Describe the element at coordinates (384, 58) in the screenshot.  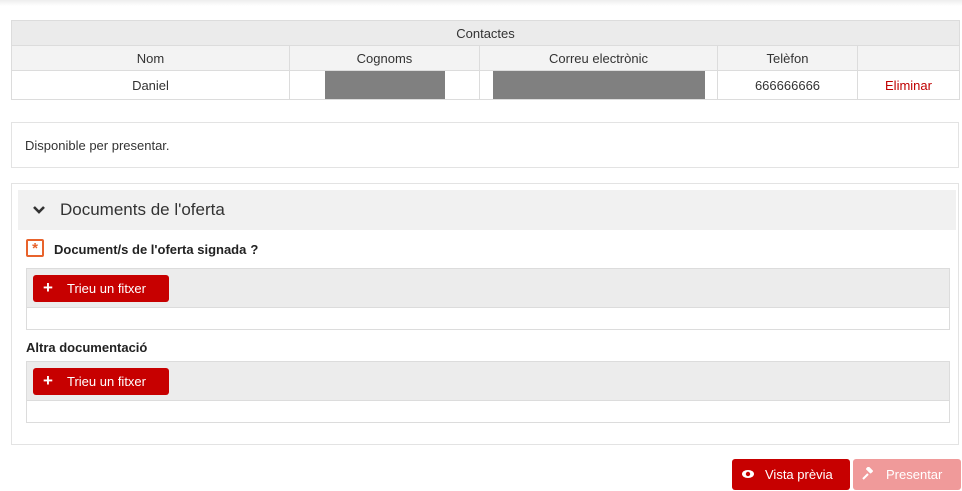
I see `column-header-cognoms: Cognoms` at that location.